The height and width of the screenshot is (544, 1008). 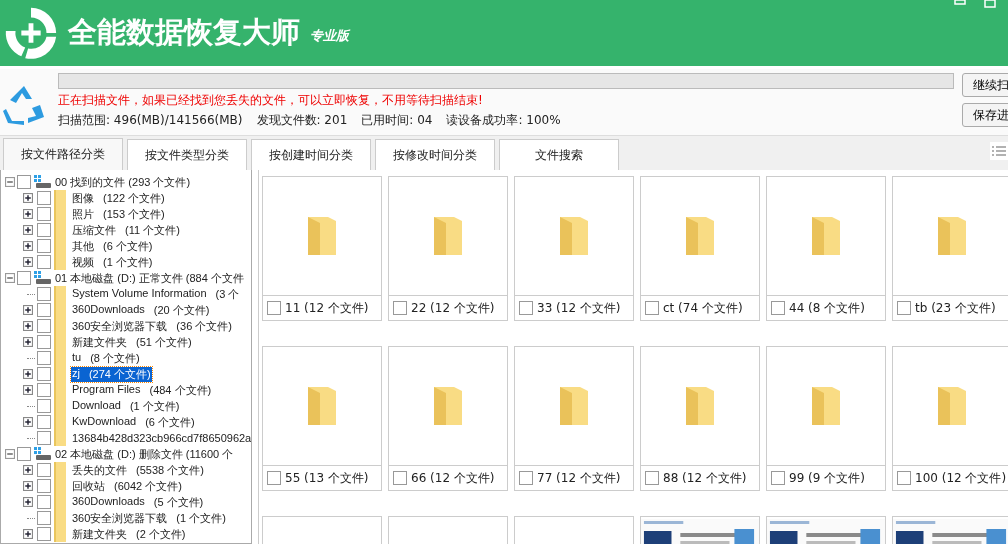 I want to click on file-tile: 55 (13 个文件), so click(x=322, y=418).